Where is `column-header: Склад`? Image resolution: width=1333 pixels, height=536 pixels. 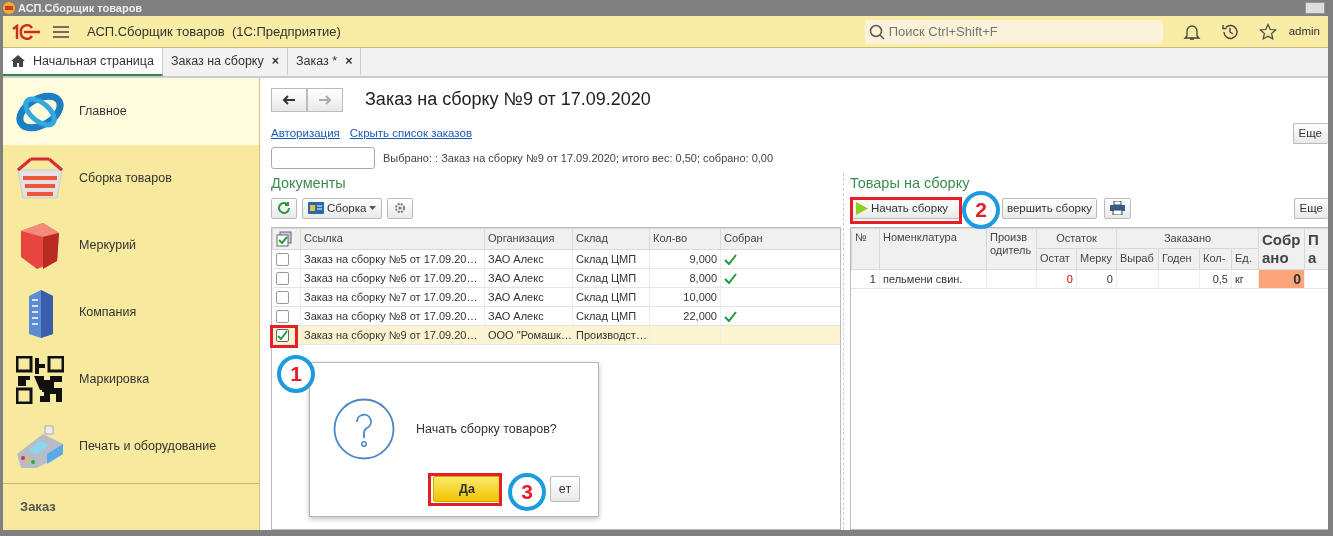
column-header: Склад is located at coordinates (611, 239).